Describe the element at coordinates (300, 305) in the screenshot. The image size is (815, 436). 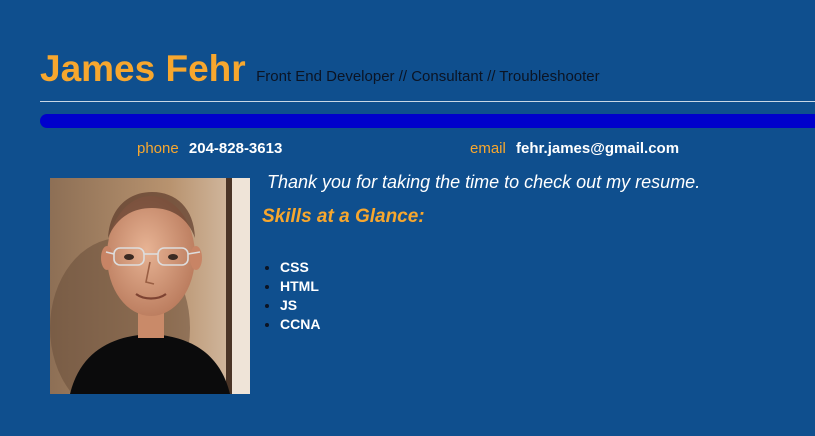
I see `skill-item: JS` at that location.